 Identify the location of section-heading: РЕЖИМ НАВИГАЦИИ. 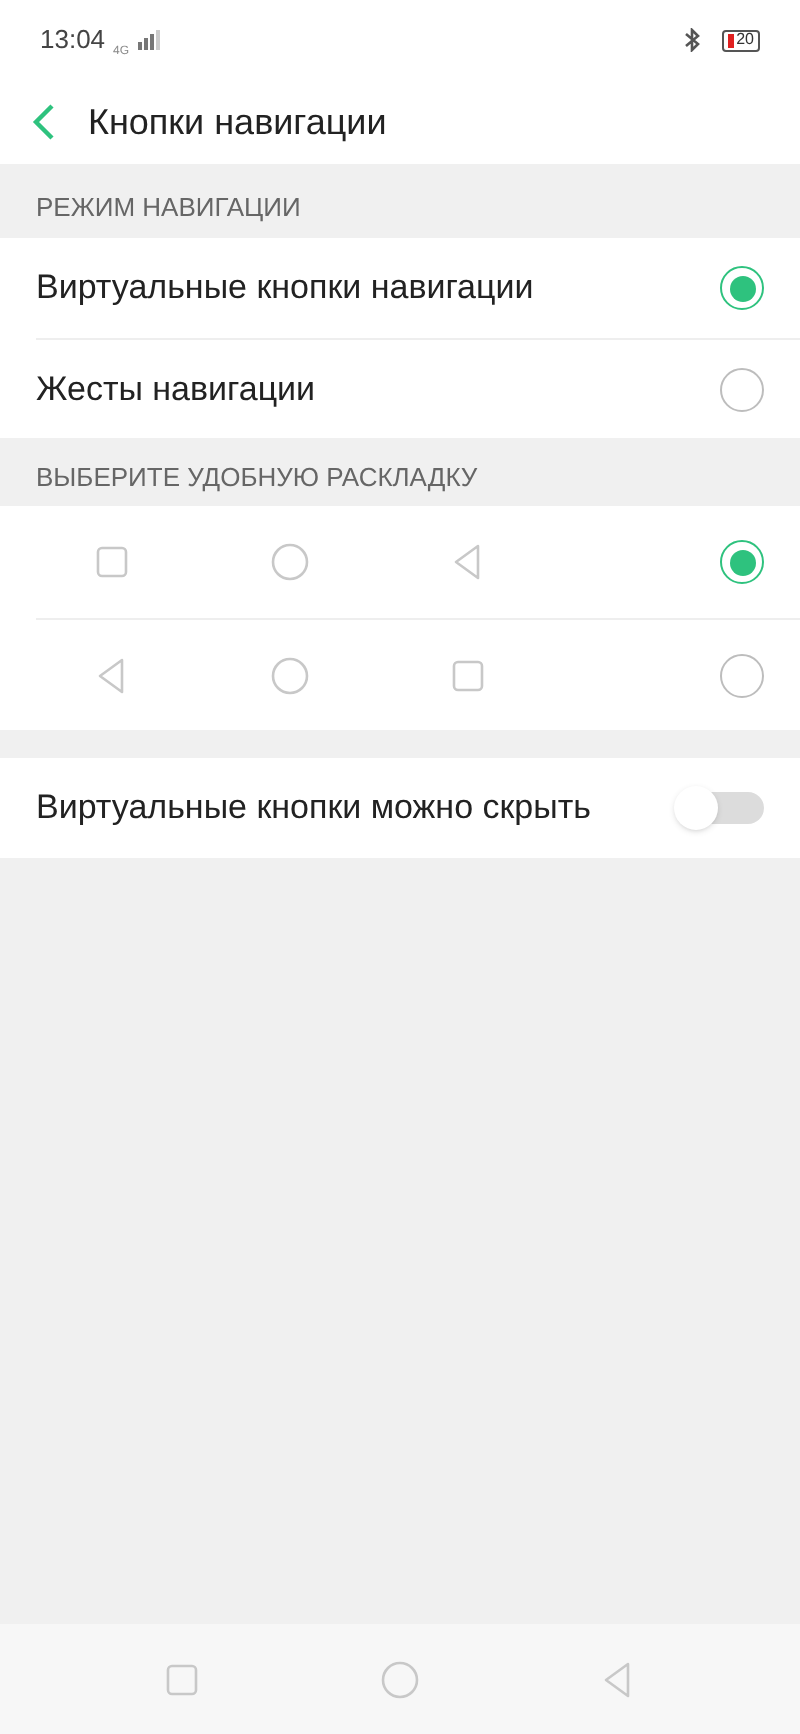
(168, 207).